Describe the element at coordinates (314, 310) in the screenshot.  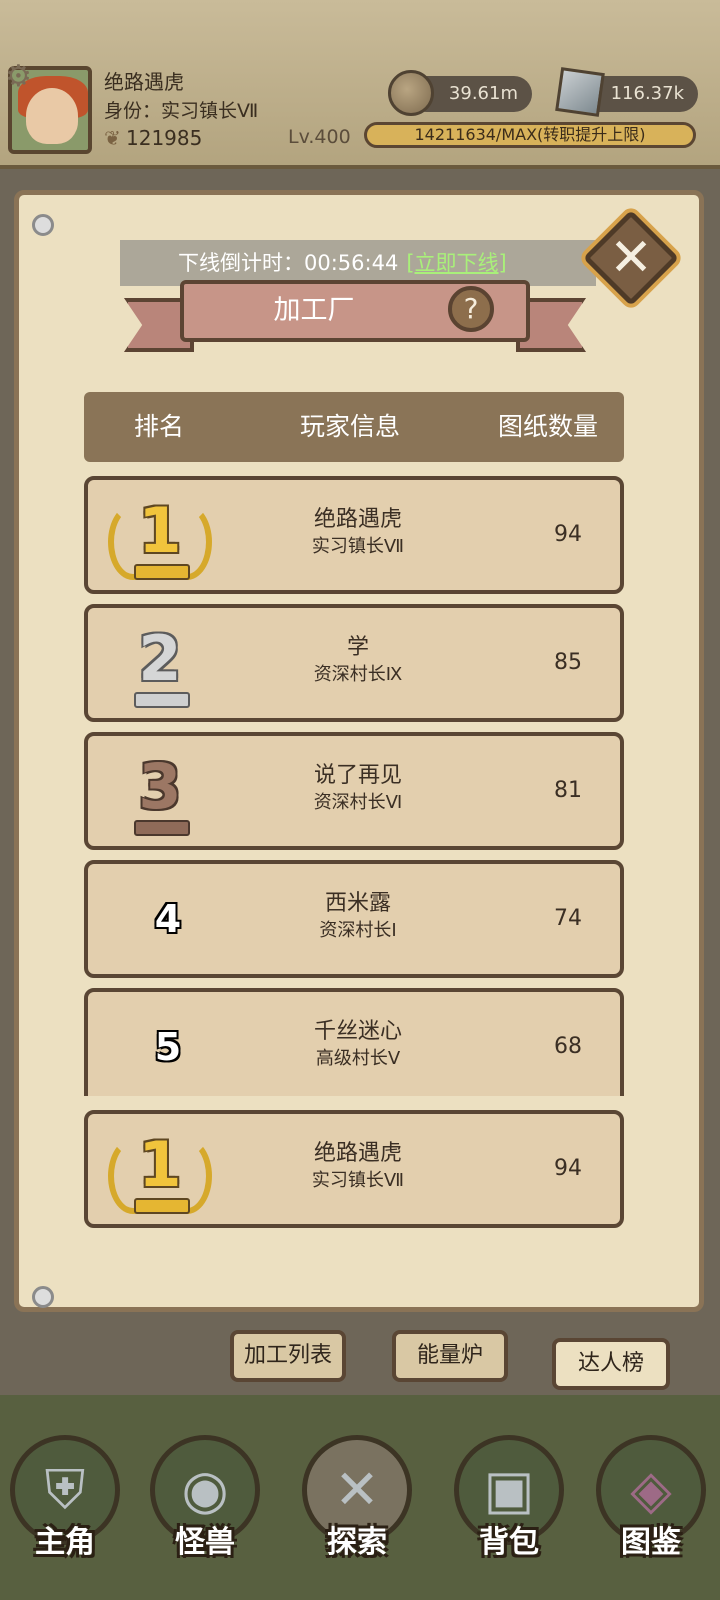
I see `dialog-title: 加工厂` at that location.